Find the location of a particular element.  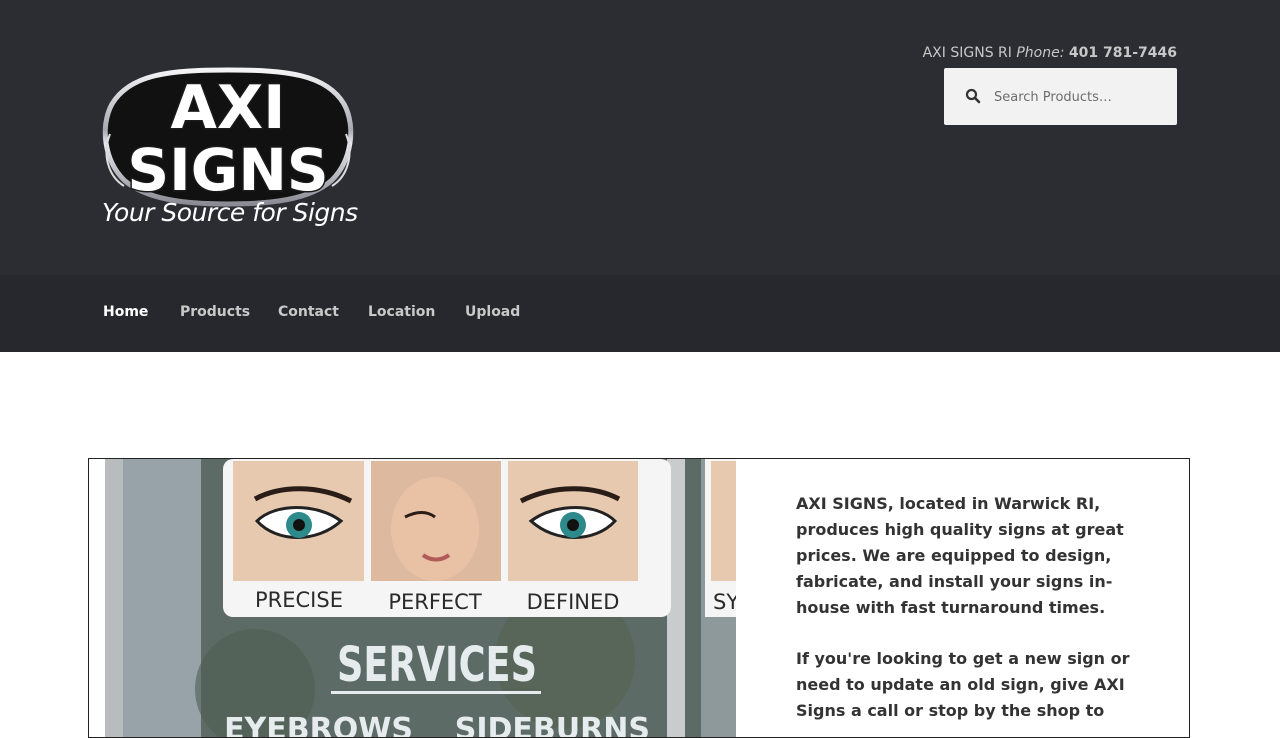

sign-caption-precise: PRECISE is located at coordinates (299, 600).